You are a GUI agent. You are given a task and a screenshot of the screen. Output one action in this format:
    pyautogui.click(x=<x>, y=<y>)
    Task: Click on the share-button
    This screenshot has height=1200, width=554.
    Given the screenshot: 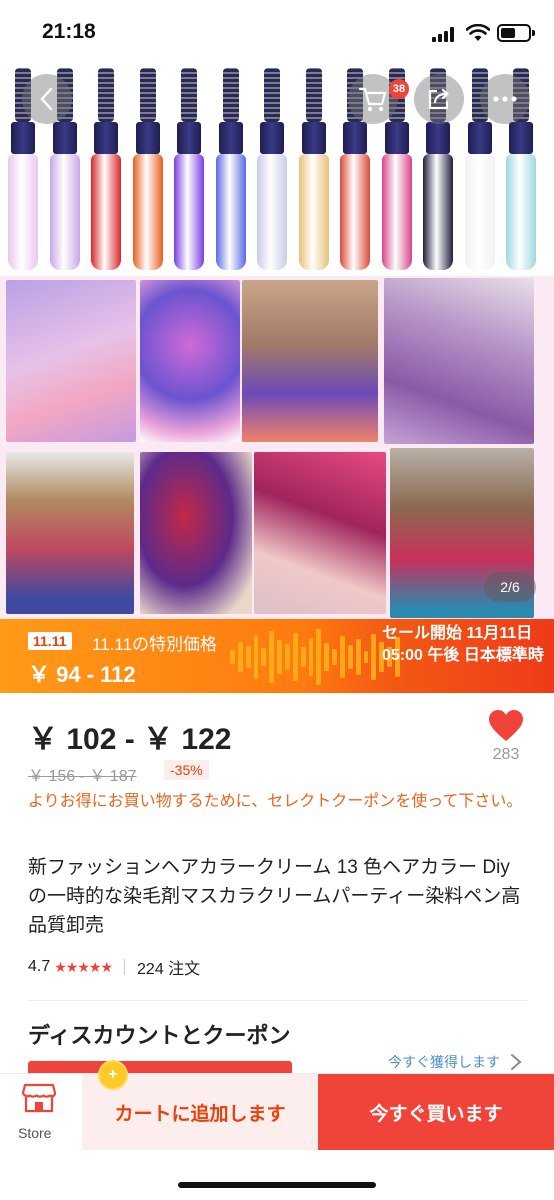 What is the action you would take?
    pyautogui.click(x=439, y=99)
    